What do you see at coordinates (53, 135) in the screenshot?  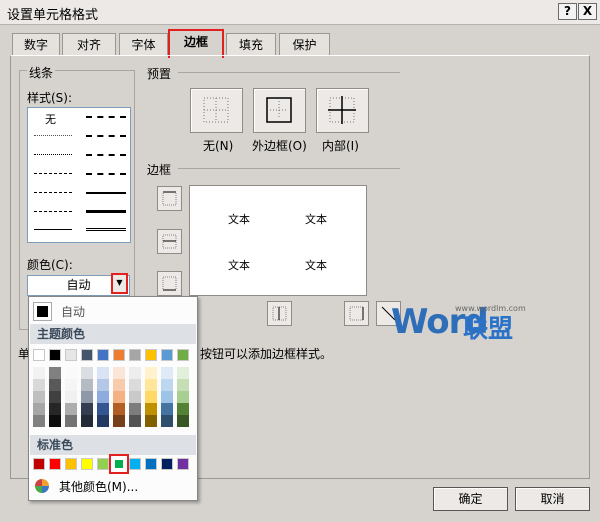 I see `line-style-hair` at bounding box center [53, 135].